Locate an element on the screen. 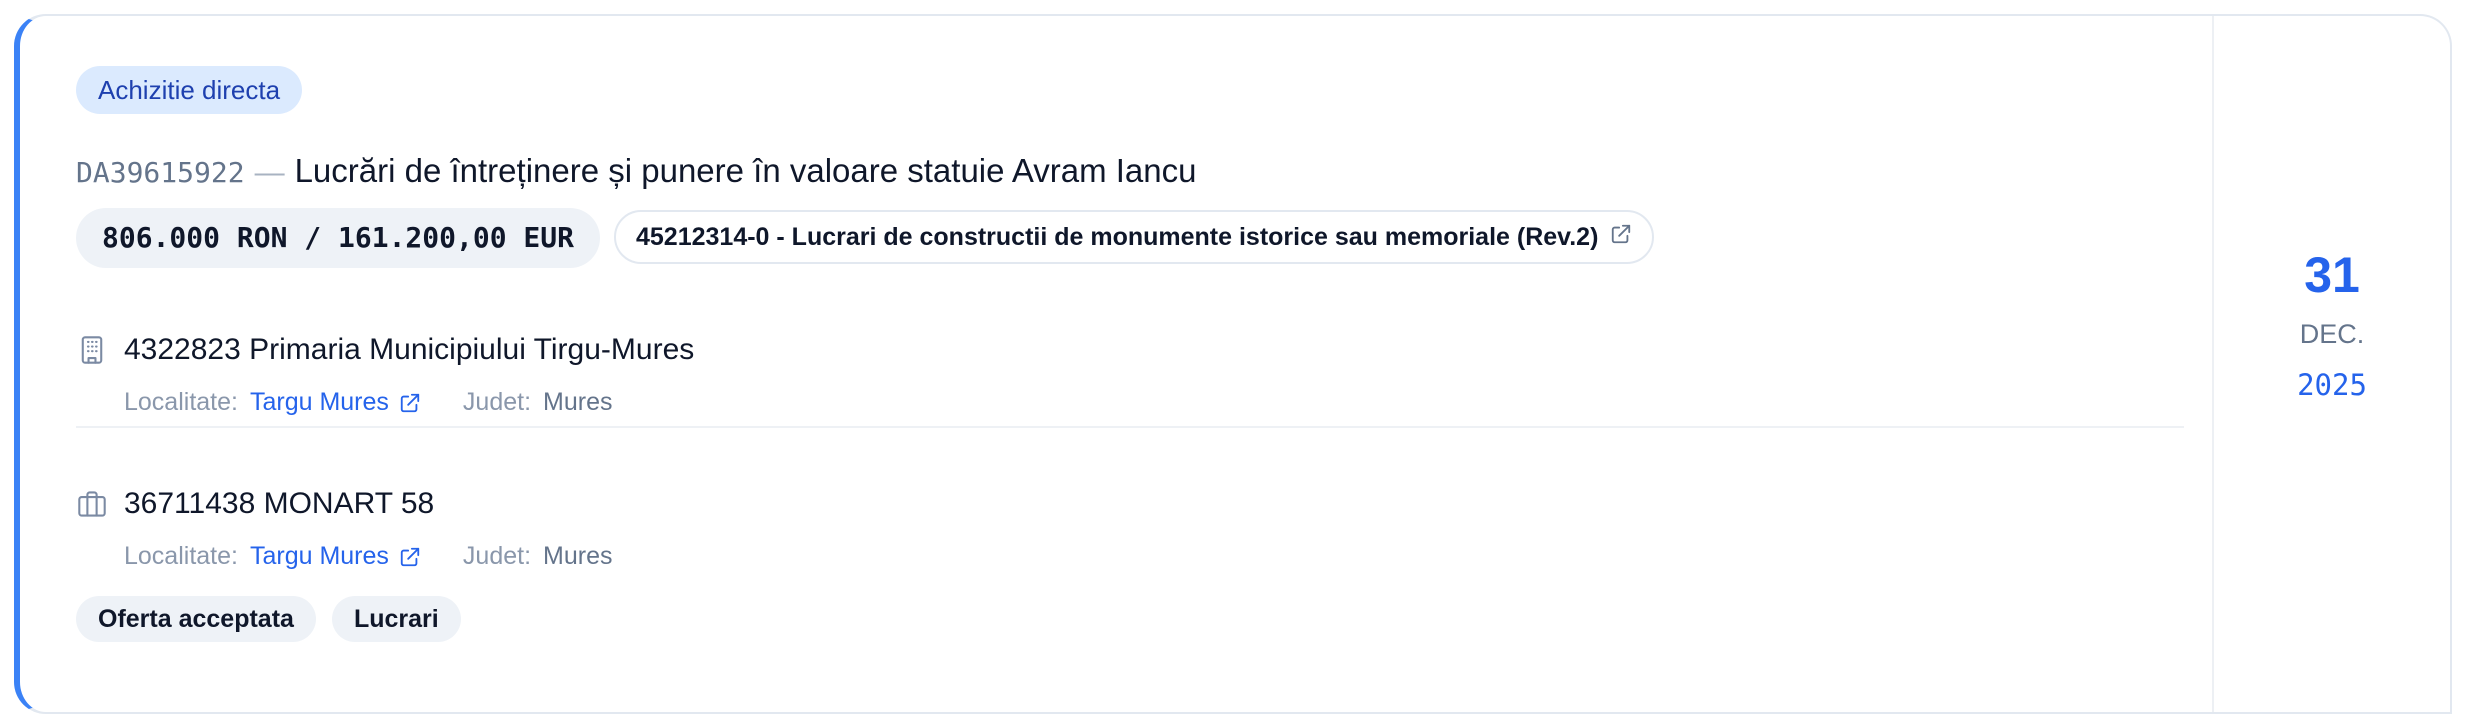 The height and width of the screenshot is (714, 2468). date-year: 2025 is located at coordinates (2332, 384).